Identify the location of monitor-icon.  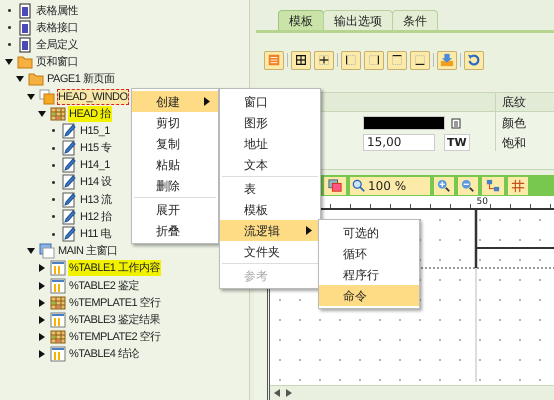
(47, 251).